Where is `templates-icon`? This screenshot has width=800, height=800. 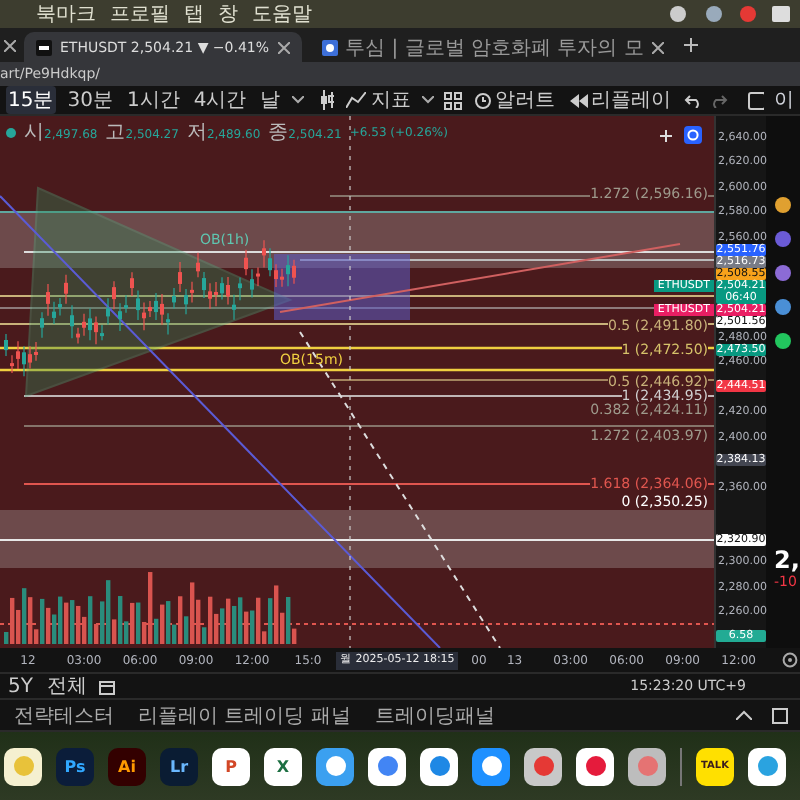 templates-icon is located at coordinates (453, 100).